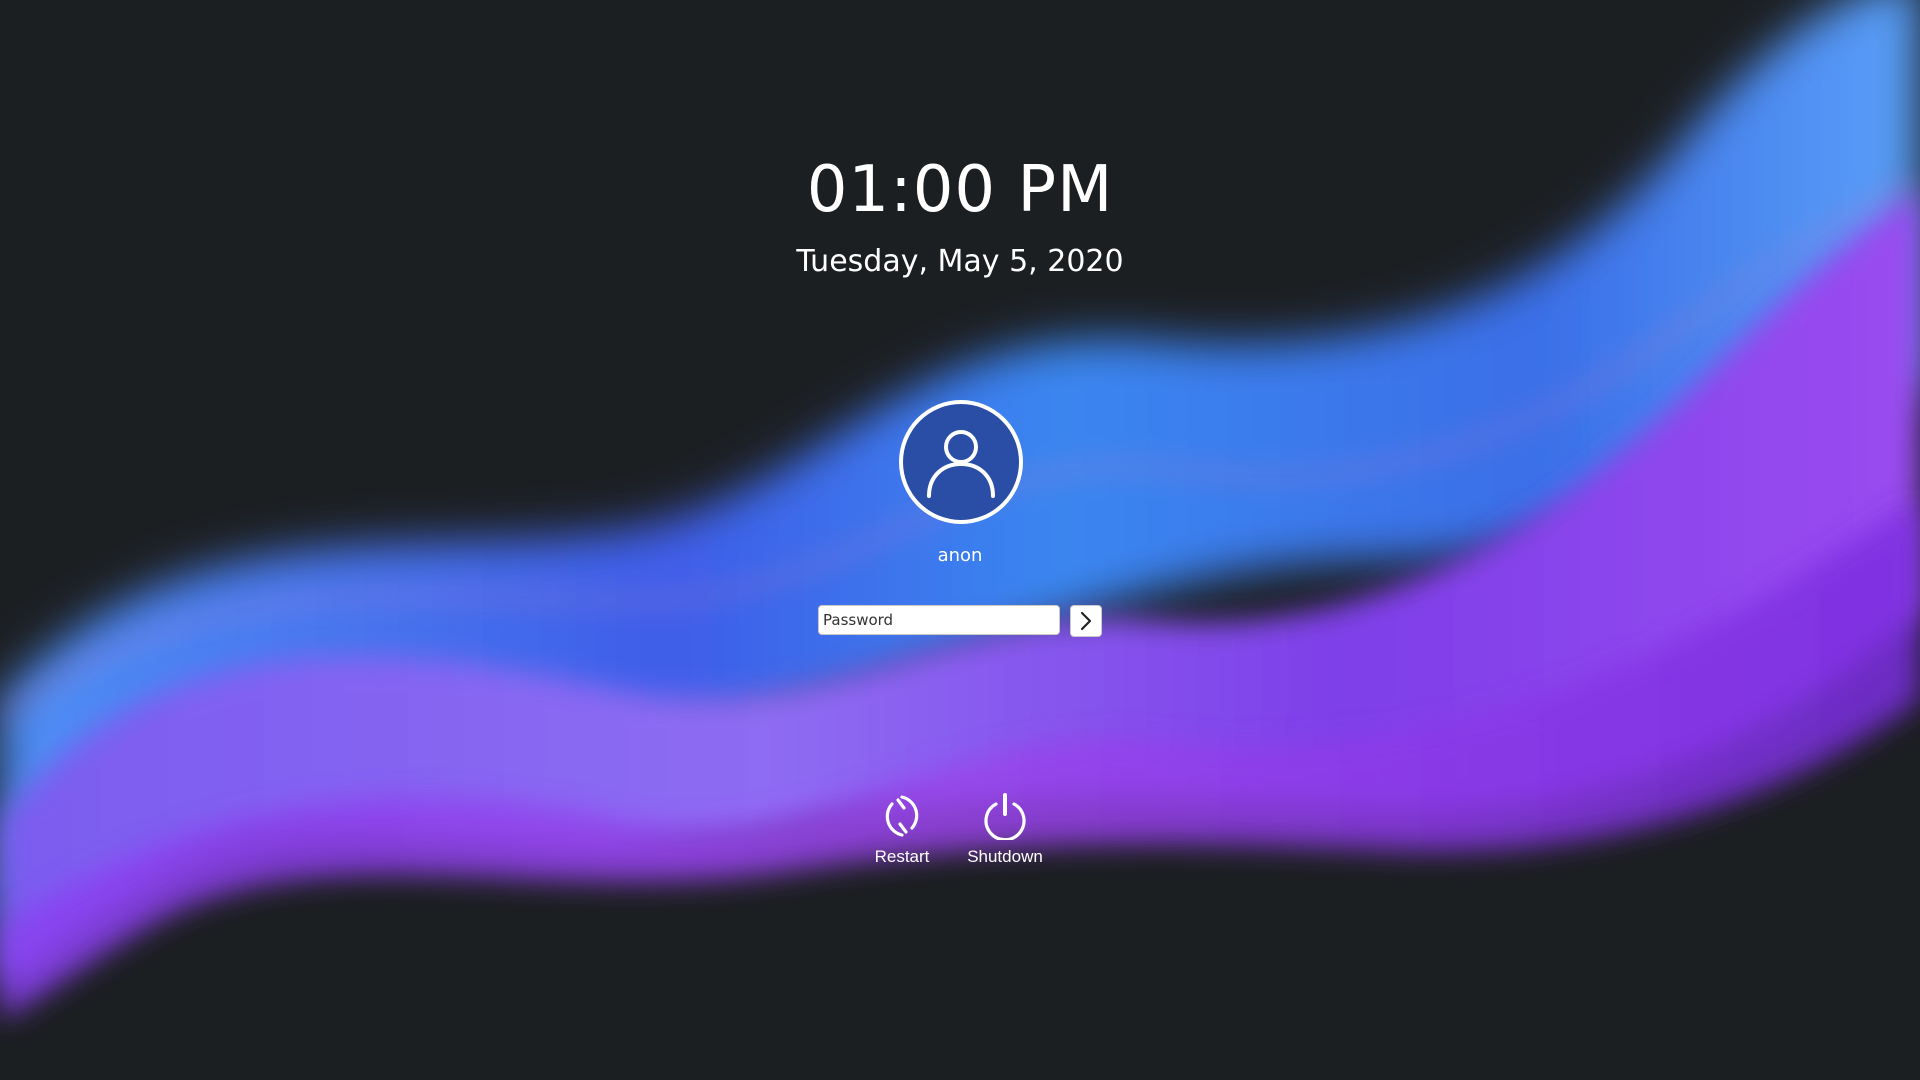 This screenshot has width=1920, height=1080. I want to click on user-icon, so click(961, 464).